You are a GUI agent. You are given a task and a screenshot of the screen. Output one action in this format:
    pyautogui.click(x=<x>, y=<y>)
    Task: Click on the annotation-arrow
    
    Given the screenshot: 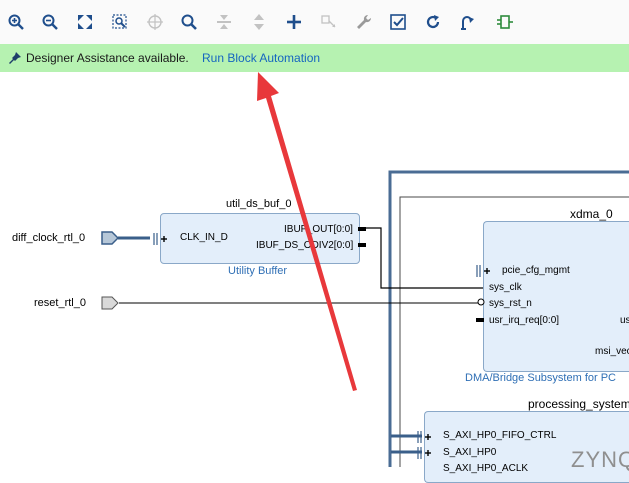 What is the action you would take?
    pyautogui.click(x=307, y=231)
    